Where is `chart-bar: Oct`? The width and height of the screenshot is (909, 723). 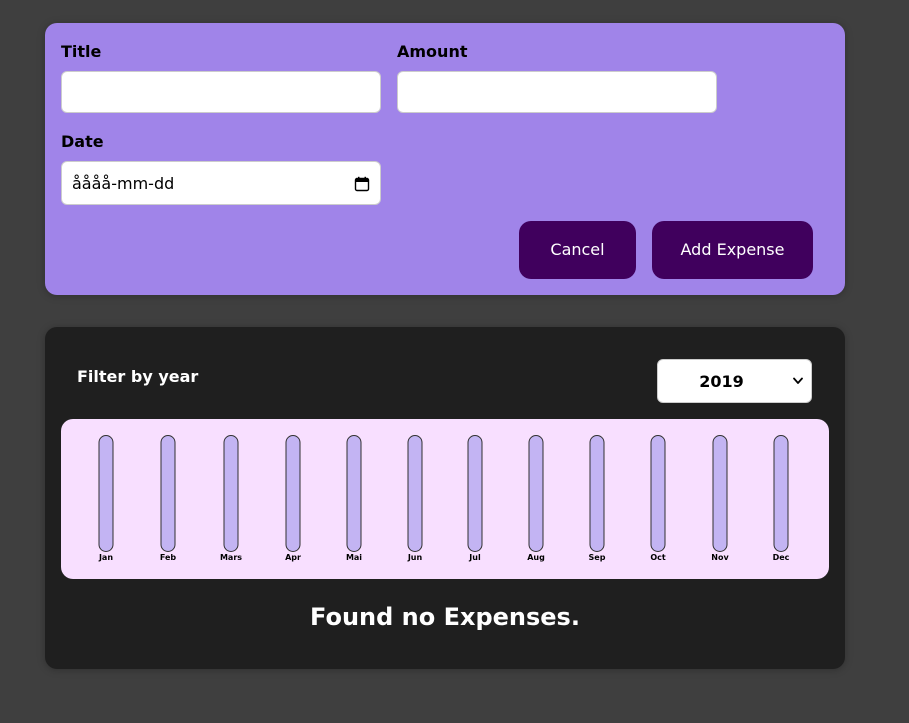
chart-bar: Oct is located at coordinates (658, 500).